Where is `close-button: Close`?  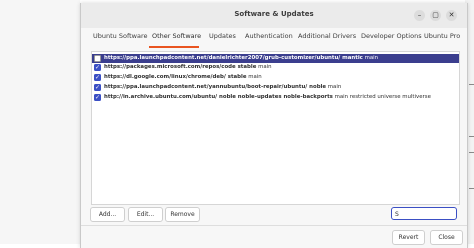 close-button: Close is located at coordinates (446, 237).